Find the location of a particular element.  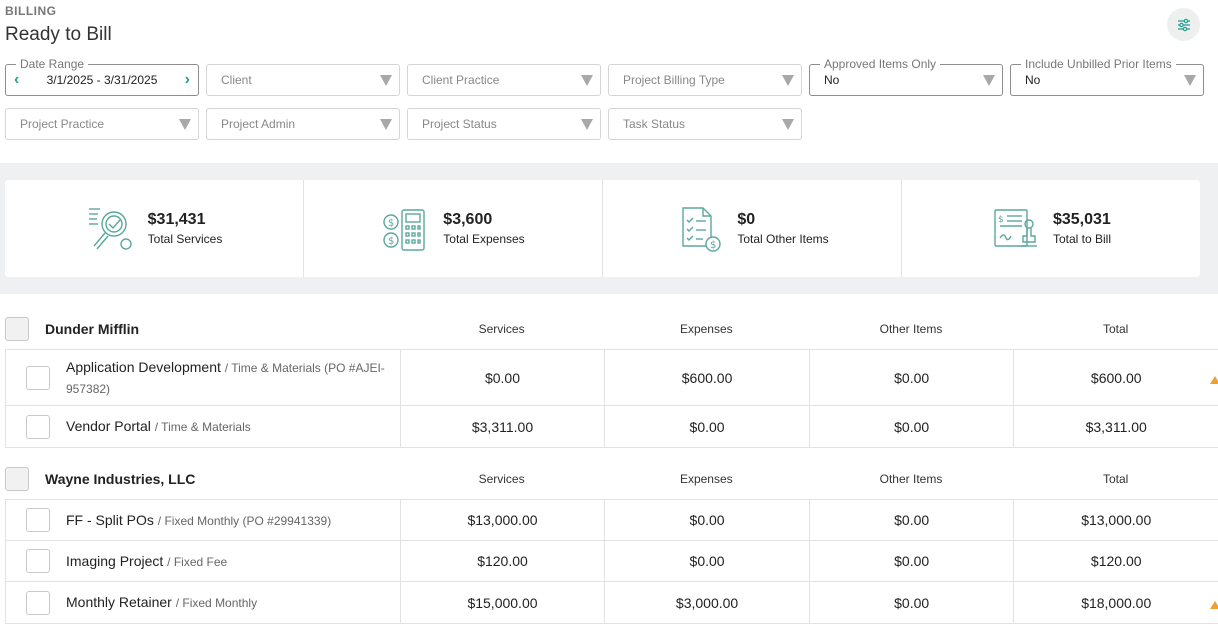

total-cell: $13,000.00 is located at coordinates (1116, 520).